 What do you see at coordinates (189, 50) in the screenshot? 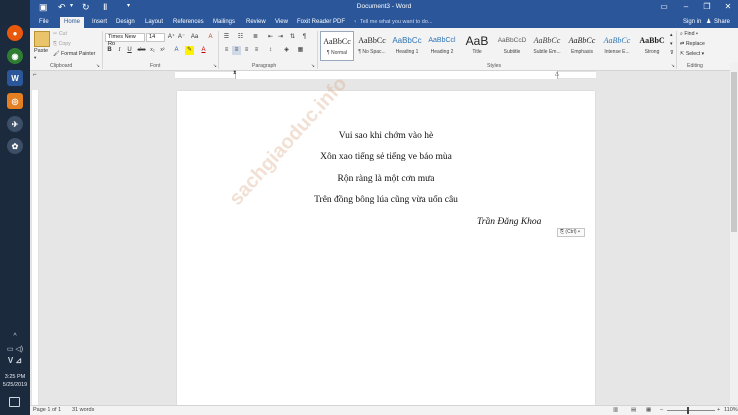
I see `highlight-icon: ✎` at bounding box center [189, 50].